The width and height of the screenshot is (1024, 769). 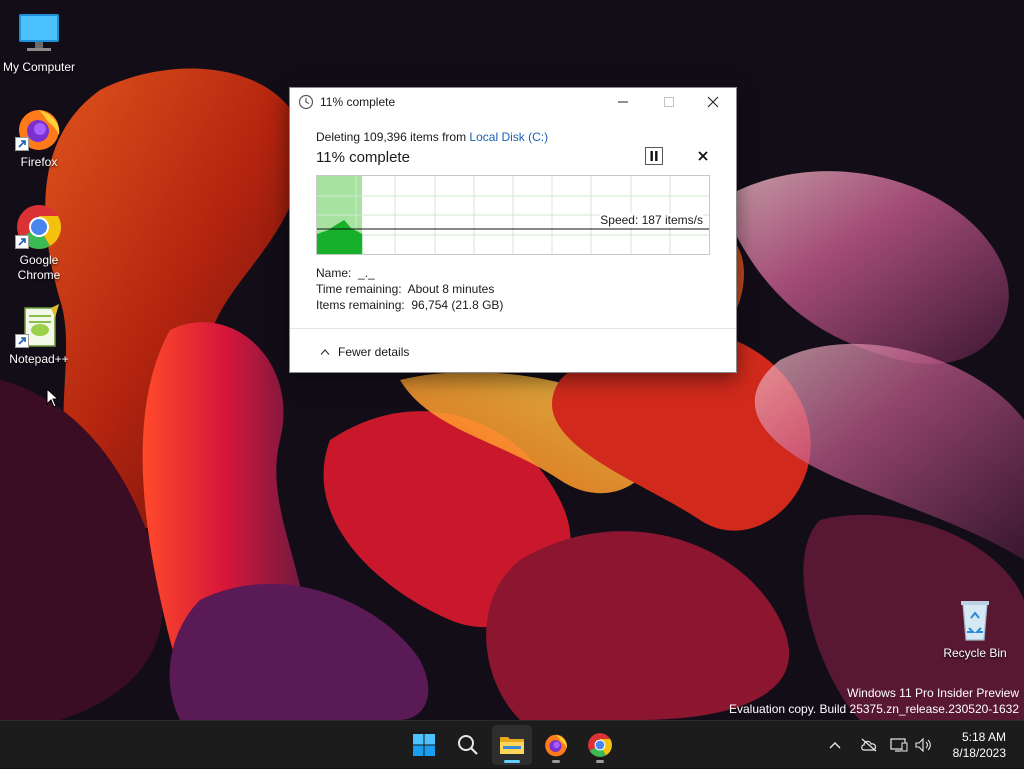 I want to click on taskbar: 5:18 AM 8/18/2023, so click(x=512, y=744).